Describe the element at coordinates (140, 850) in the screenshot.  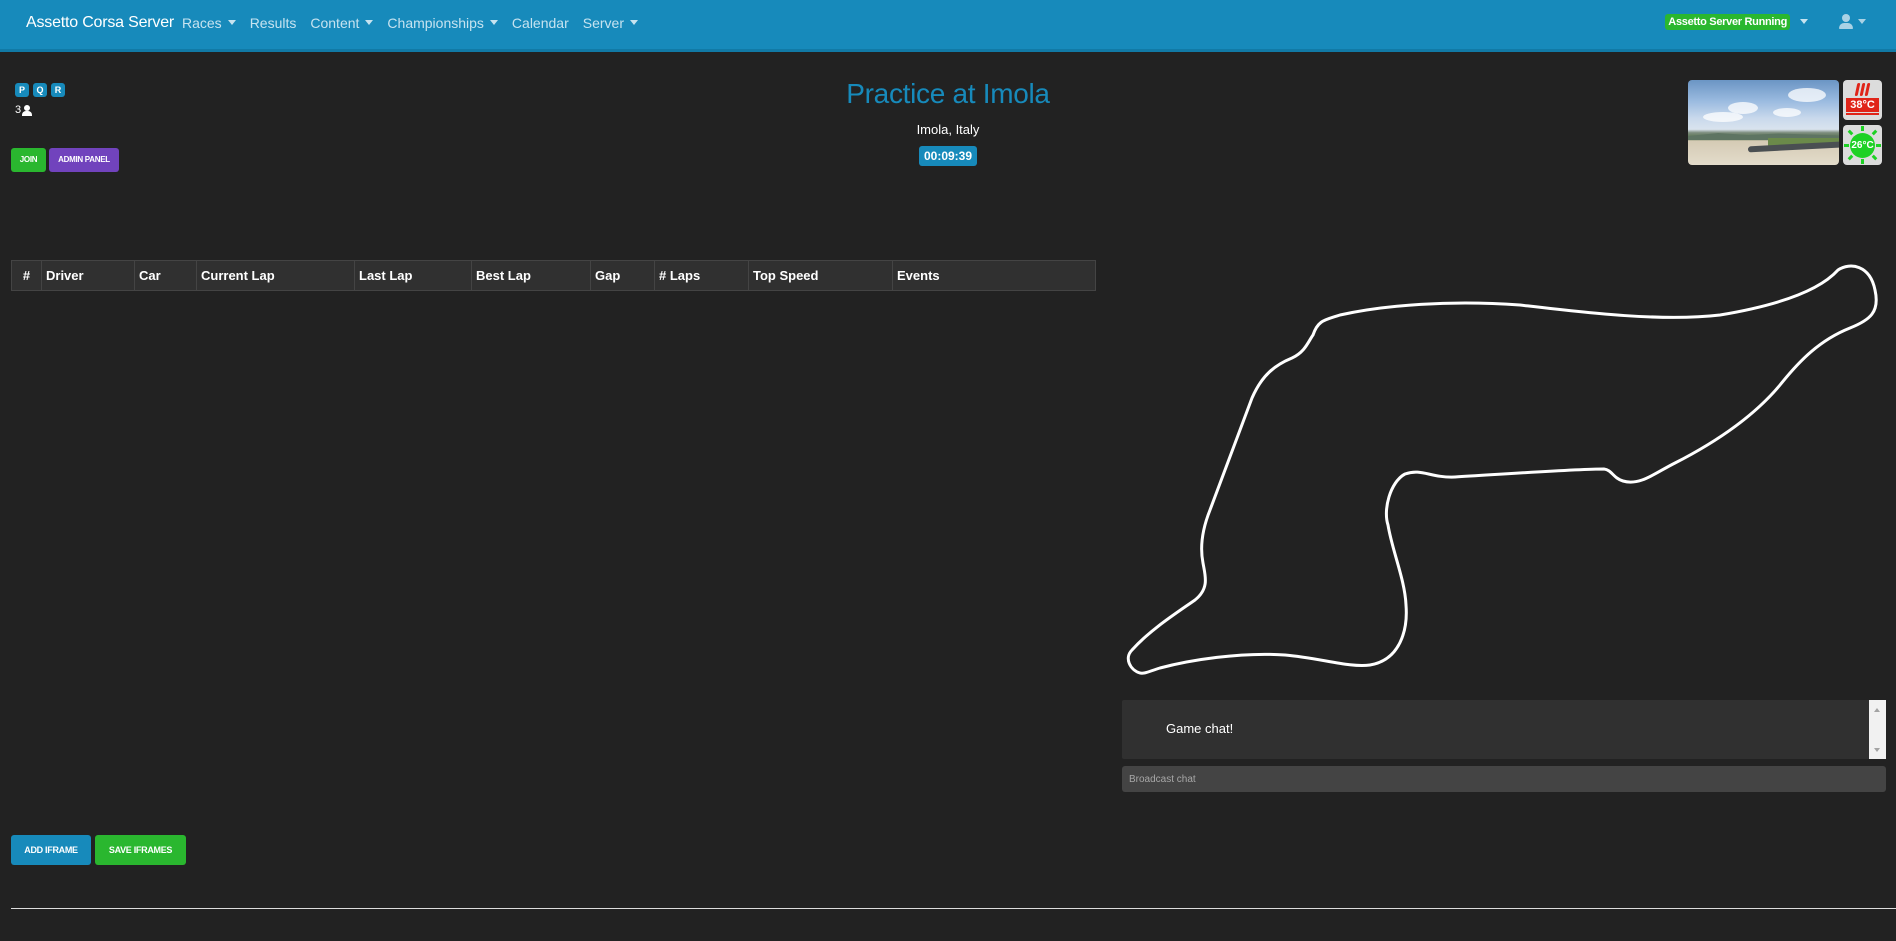
I see `save-iframes-button: SAVE IFRAMES` at that location.